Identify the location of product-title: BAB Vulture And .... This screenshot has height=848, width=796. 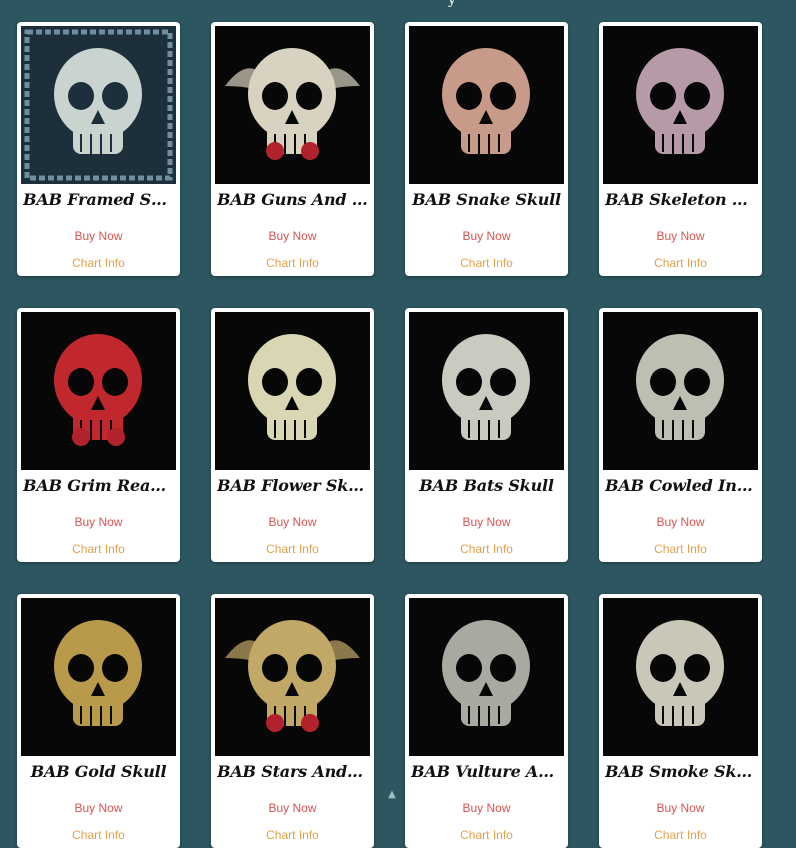
(486, 771).